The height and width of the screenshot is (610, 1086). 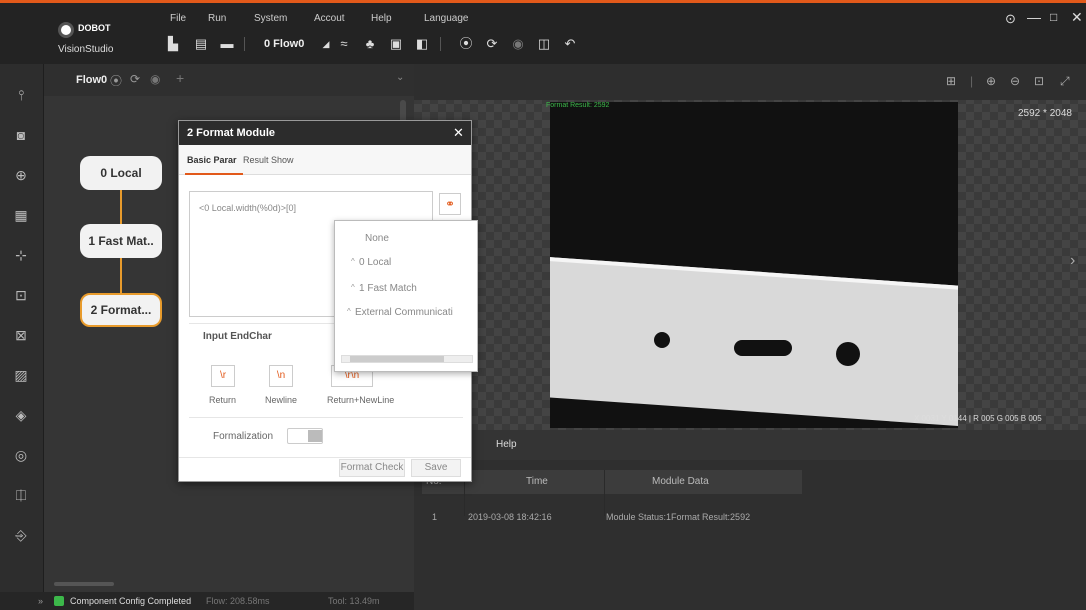 I want to click on column-header-module-data: Module Data, so click(x=680, y=481).